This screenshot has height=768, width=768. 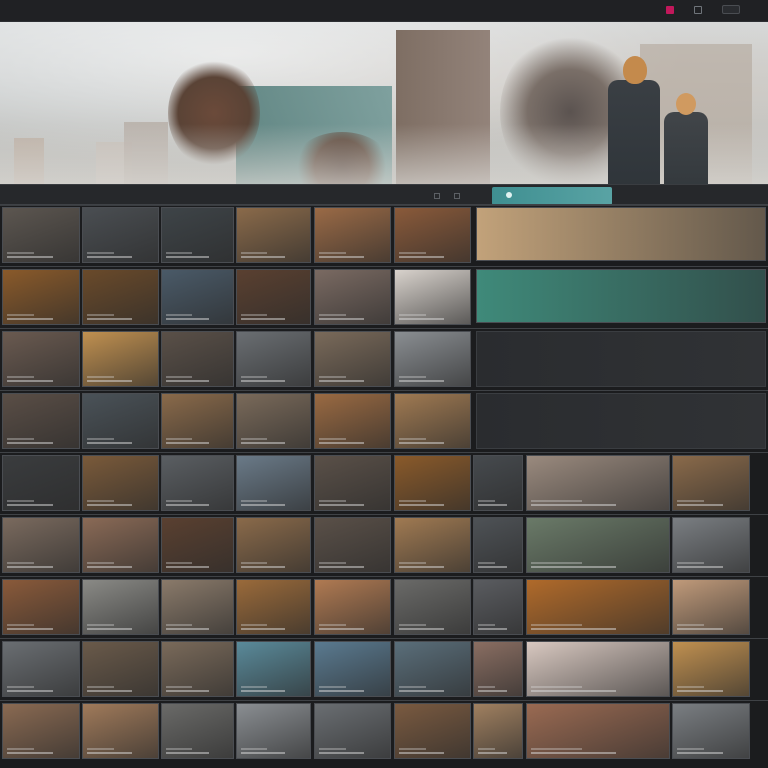 I want to click on window-icon, so click(x=698, y=9).